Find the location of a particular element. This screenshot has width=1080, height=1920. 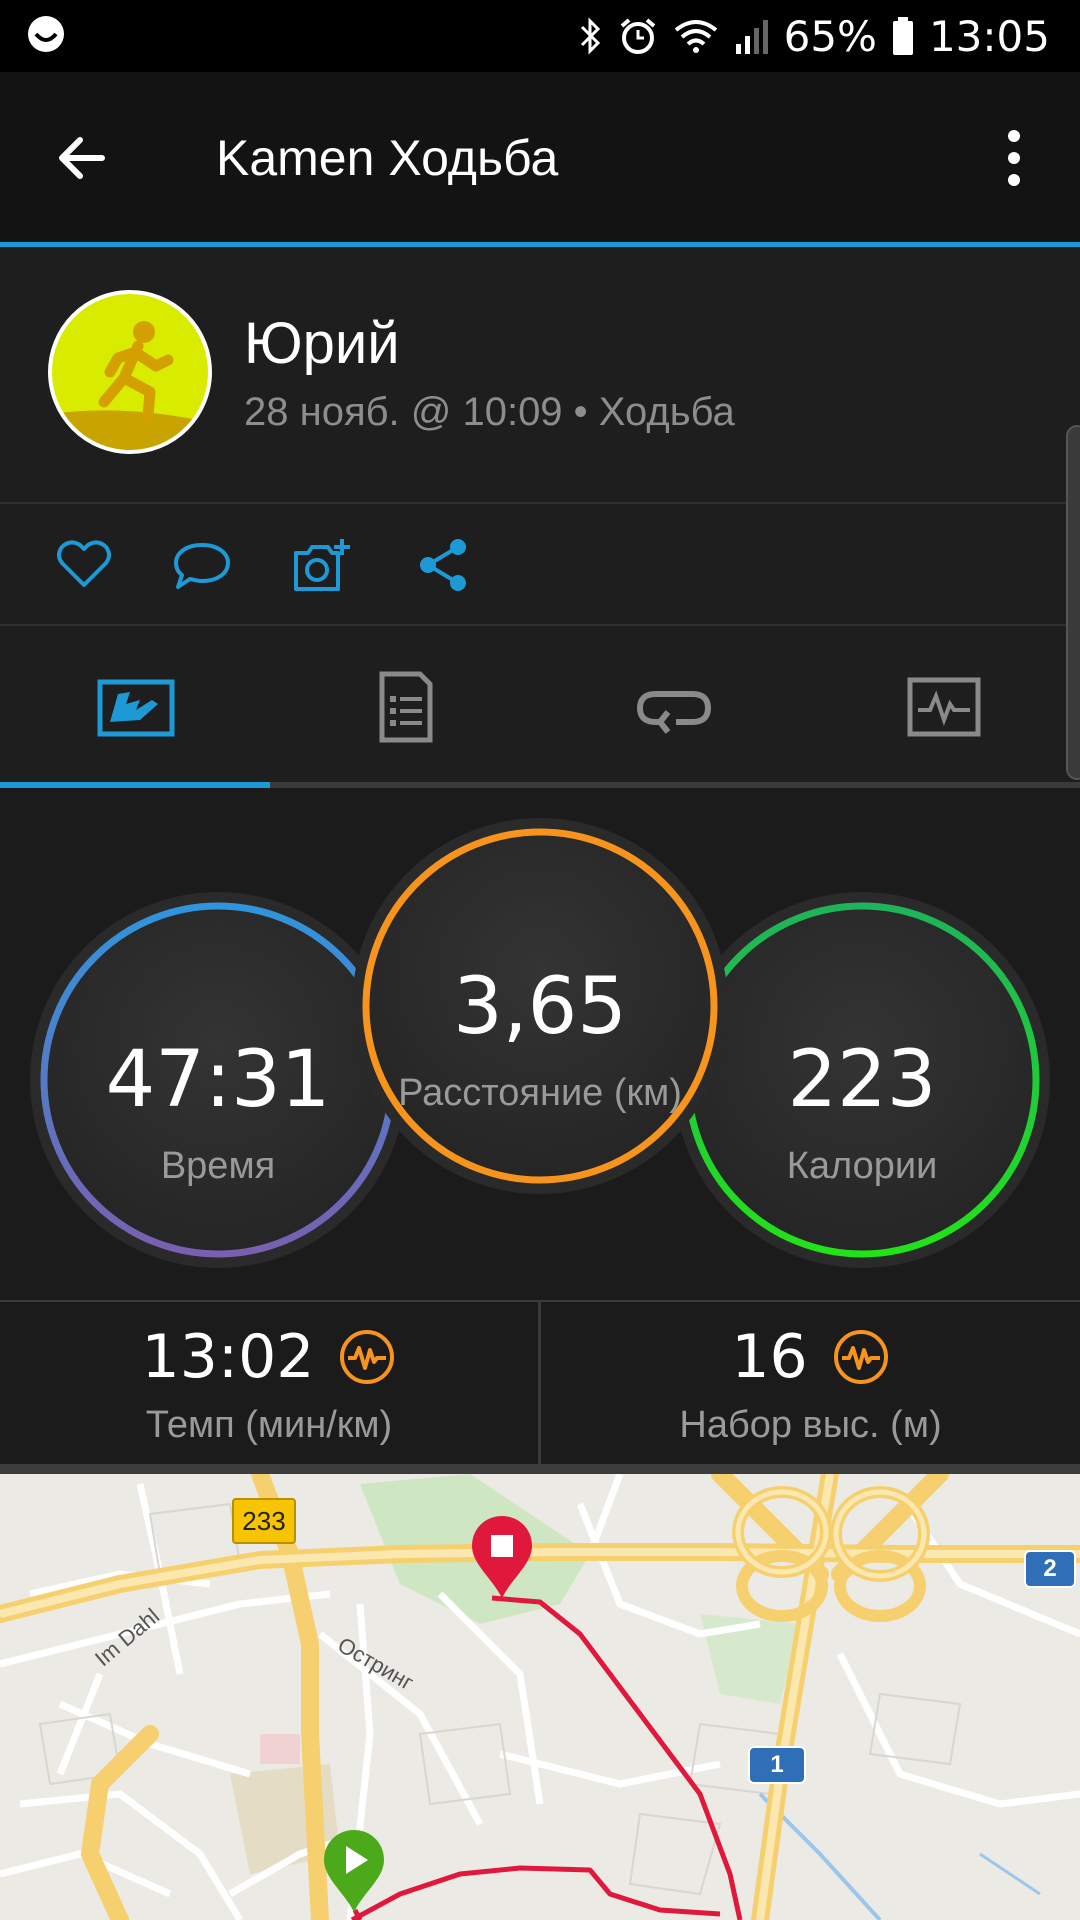

road-shield-233: 233 is located at coordinates (264, 1521).